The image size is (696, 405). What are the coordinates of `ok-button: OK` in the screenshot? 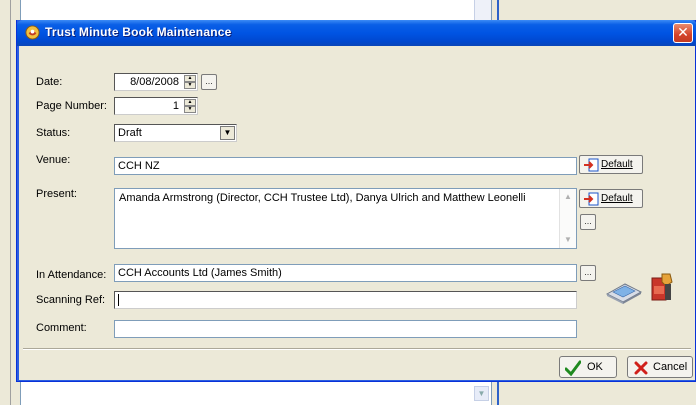 It's located at (588, 367).